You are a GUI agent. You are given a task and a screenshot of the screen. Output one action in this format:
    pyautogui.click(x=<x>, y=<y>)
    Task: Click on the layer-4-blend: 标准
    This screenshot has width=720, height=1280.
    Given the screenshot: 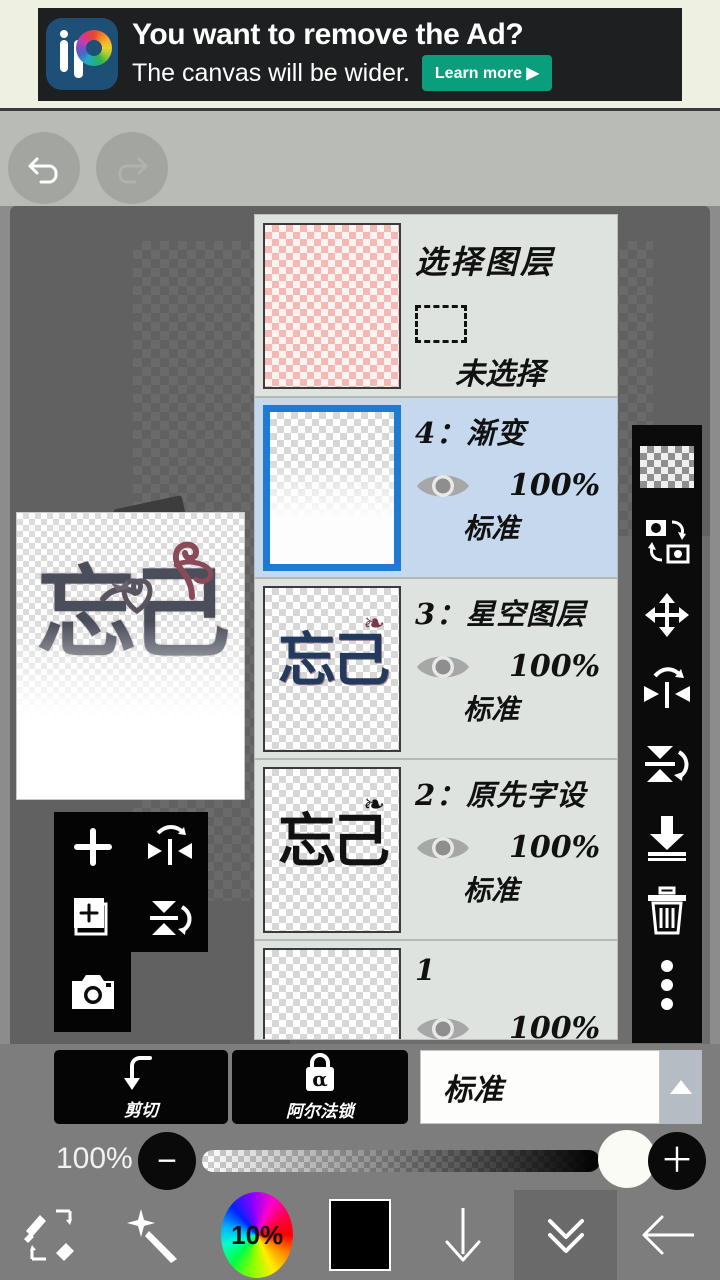 What is the action you would take?
    pyautogui.click(x=491, y=528)
    